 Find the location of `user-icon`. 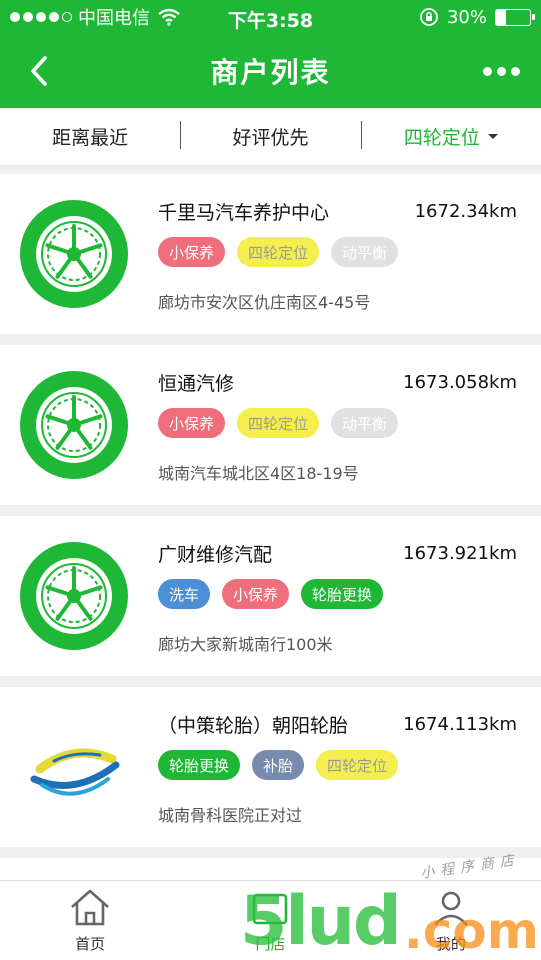

user-icon is located at coordinates (450, 908).